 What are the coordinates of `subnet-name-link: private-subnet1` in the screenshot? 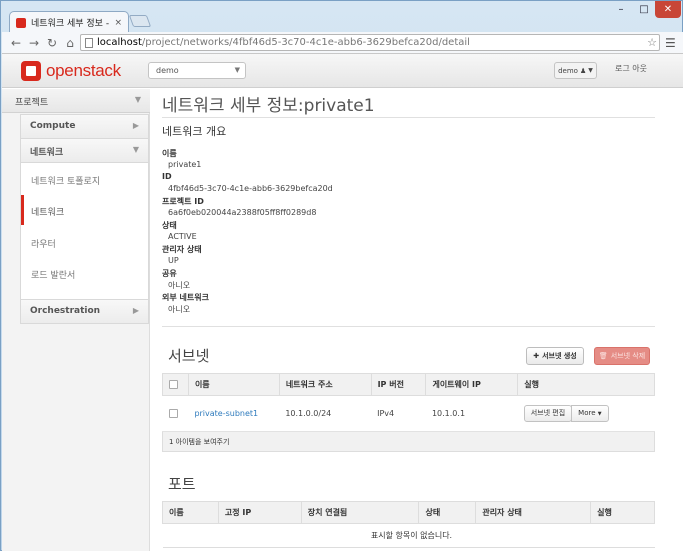 It's located at (226, 413).